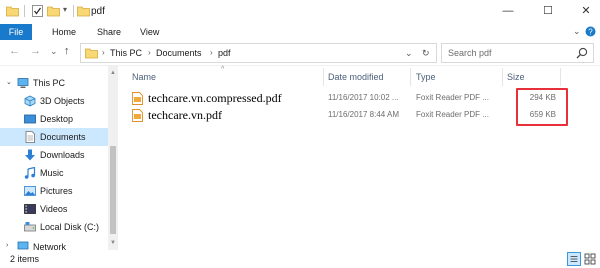 The image size is (600, 268). Describe the element at coordinates (426, 77) in the screenshot. I see `column-header-type: Type` at that location.